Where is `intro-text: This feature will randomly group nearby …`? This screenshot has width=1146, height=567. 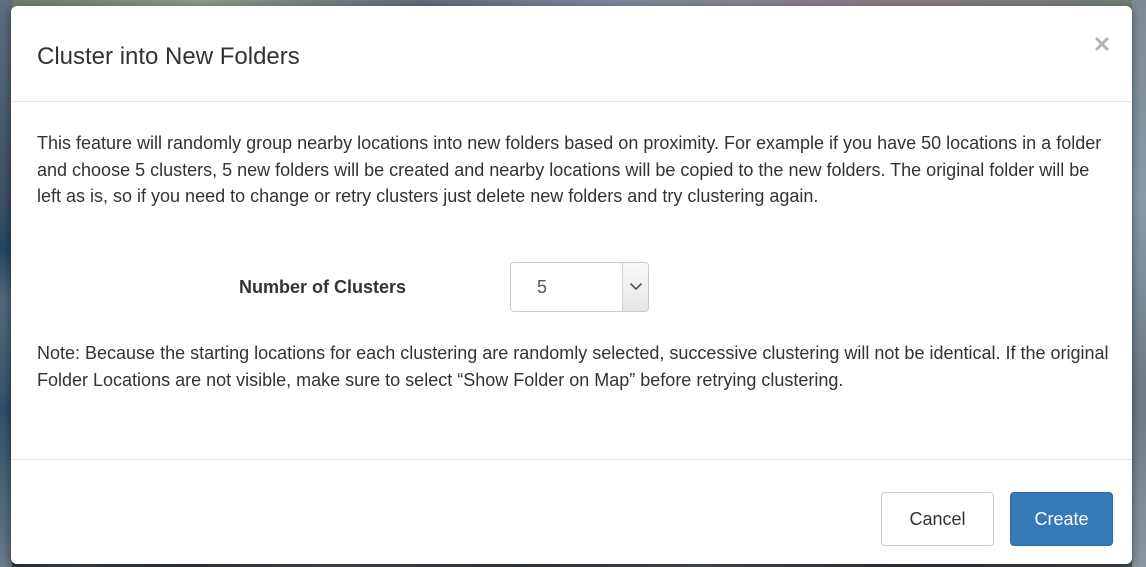
intro-text: This feature will randomly group nearby … is located at coordinates (569, 169).